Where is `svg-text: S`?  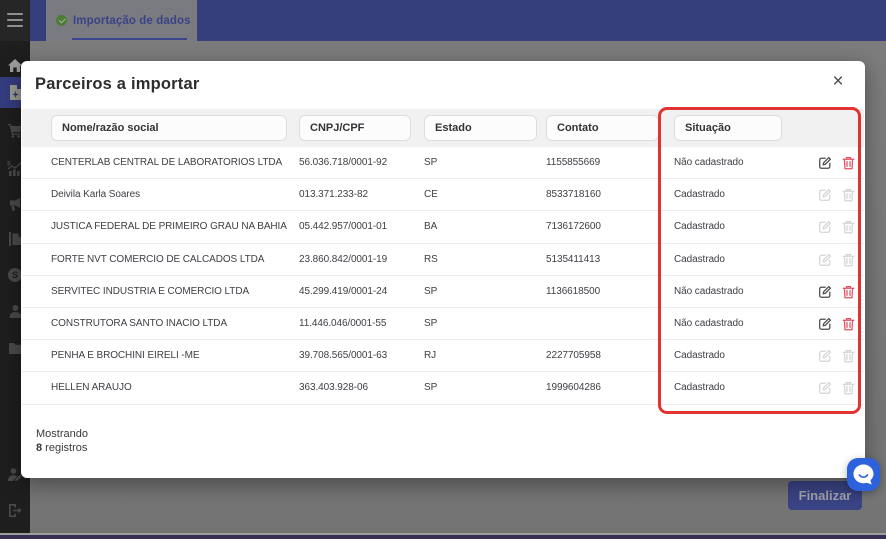 svg-text: S is located at coordinates (15, 275).